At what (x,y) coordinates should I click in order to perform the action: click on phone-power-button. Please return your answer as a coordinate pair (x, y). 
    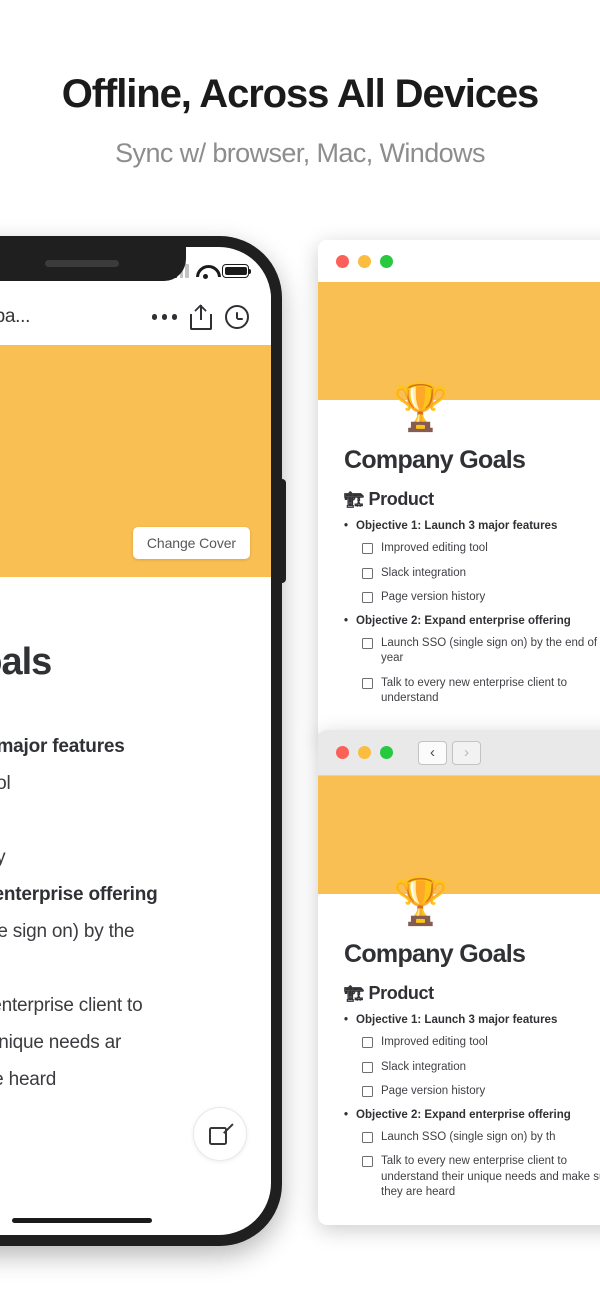
    Looking at the image, I should click on (283, 531).